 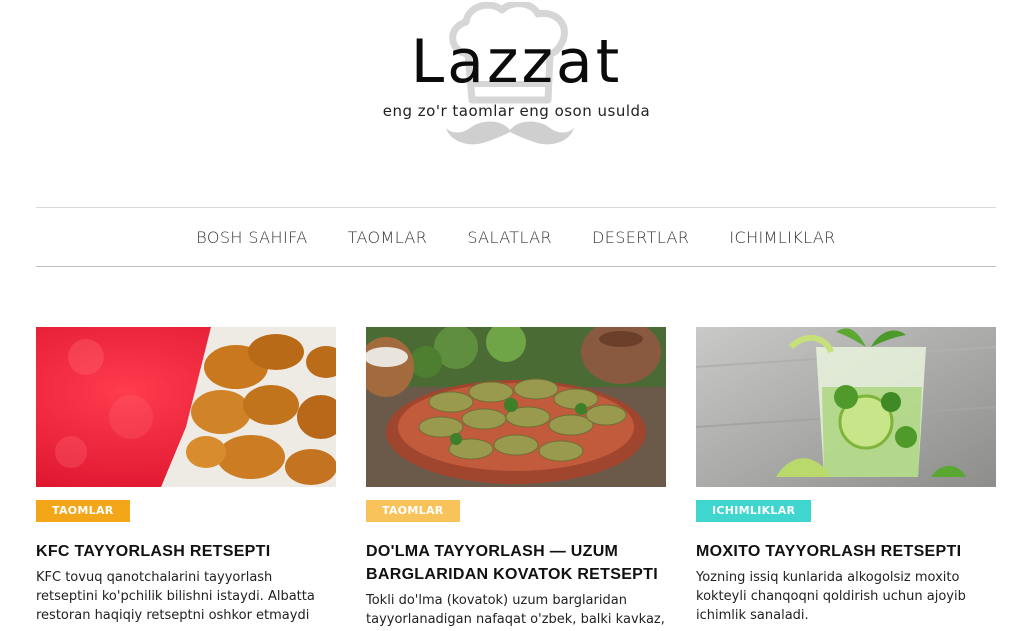 What do you see at coordinates (640, 237) in the screenshot?
I see `nav-item-desertlar: DESERTLAR` at bounding box center [640, 237].